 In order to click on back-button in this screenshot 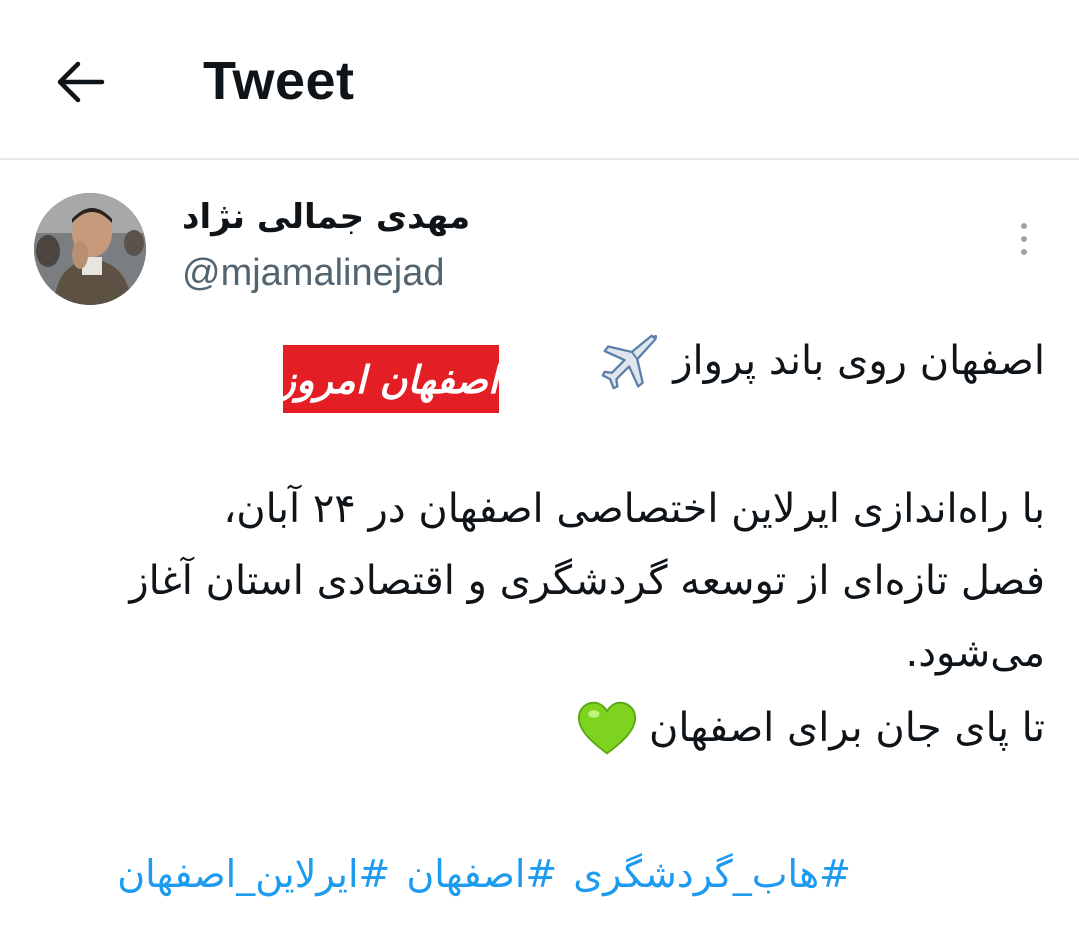, I will do `click(80, 82)`.